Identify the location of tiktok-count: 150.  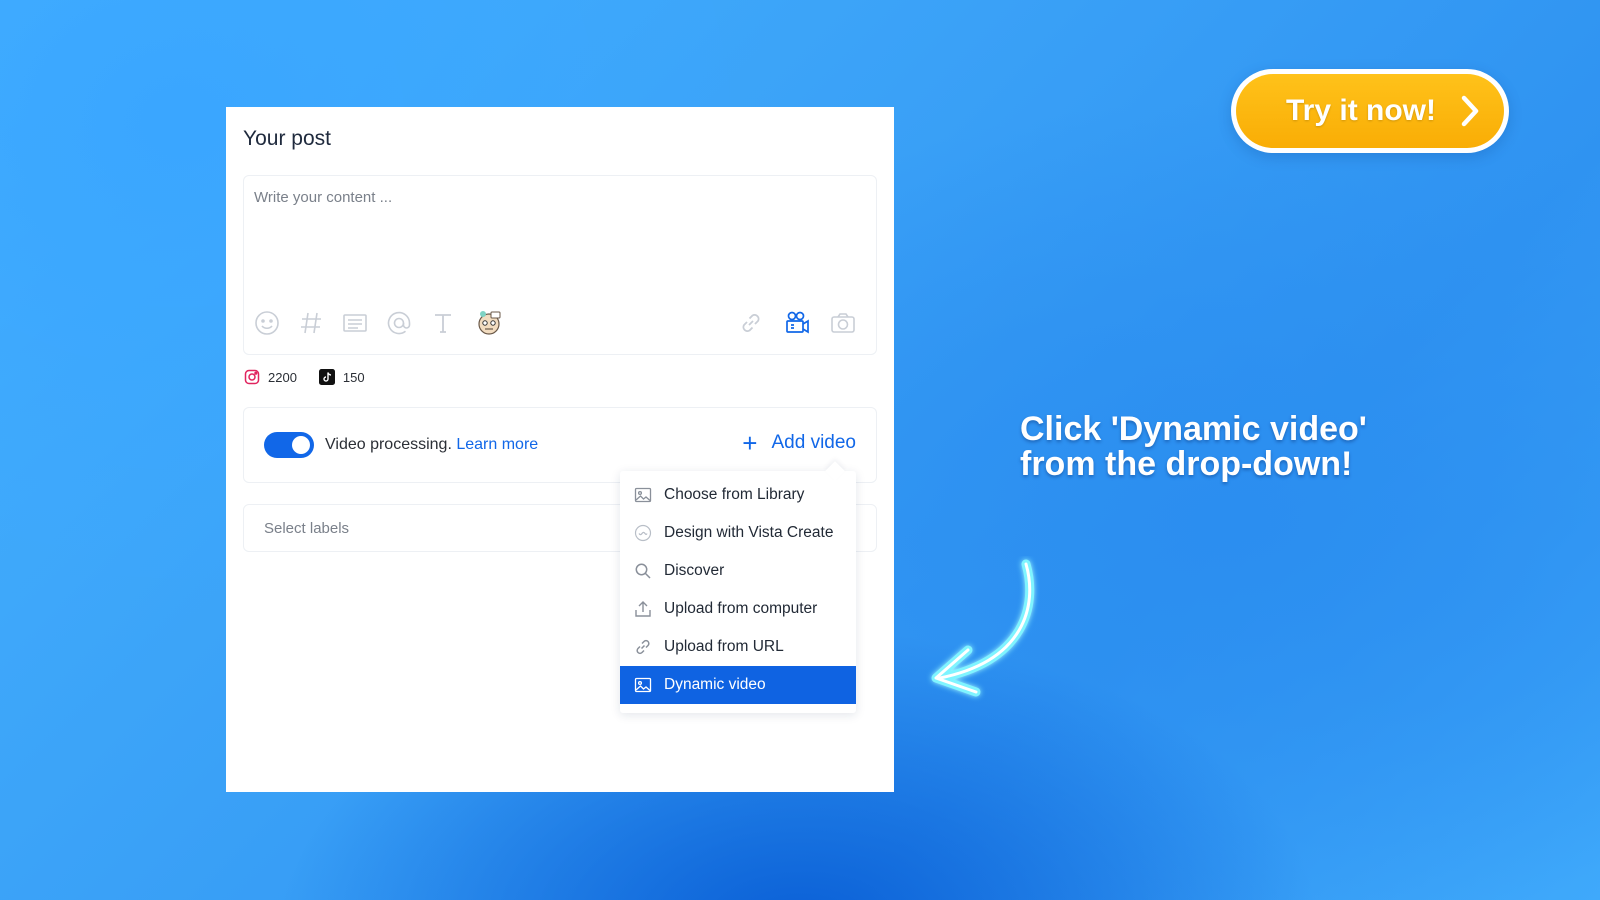
(353, 377).